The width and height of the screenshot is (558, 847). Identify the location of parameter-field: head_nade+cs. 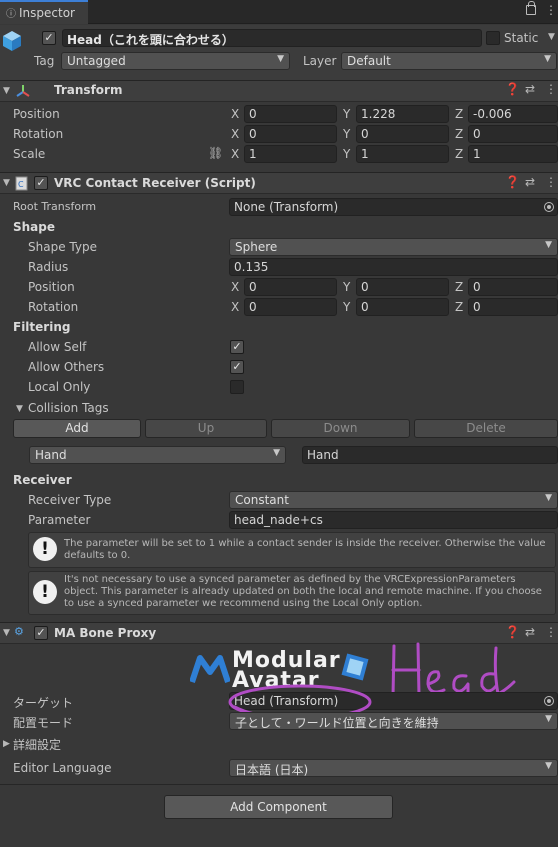
(393, 520).